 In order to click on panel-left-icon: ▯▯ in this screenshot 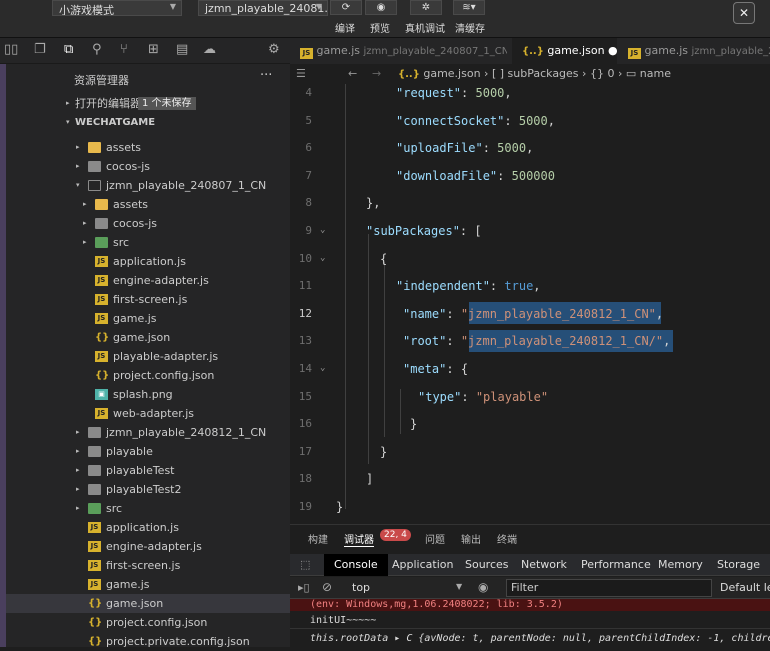, I will do `click(11, 50)`.